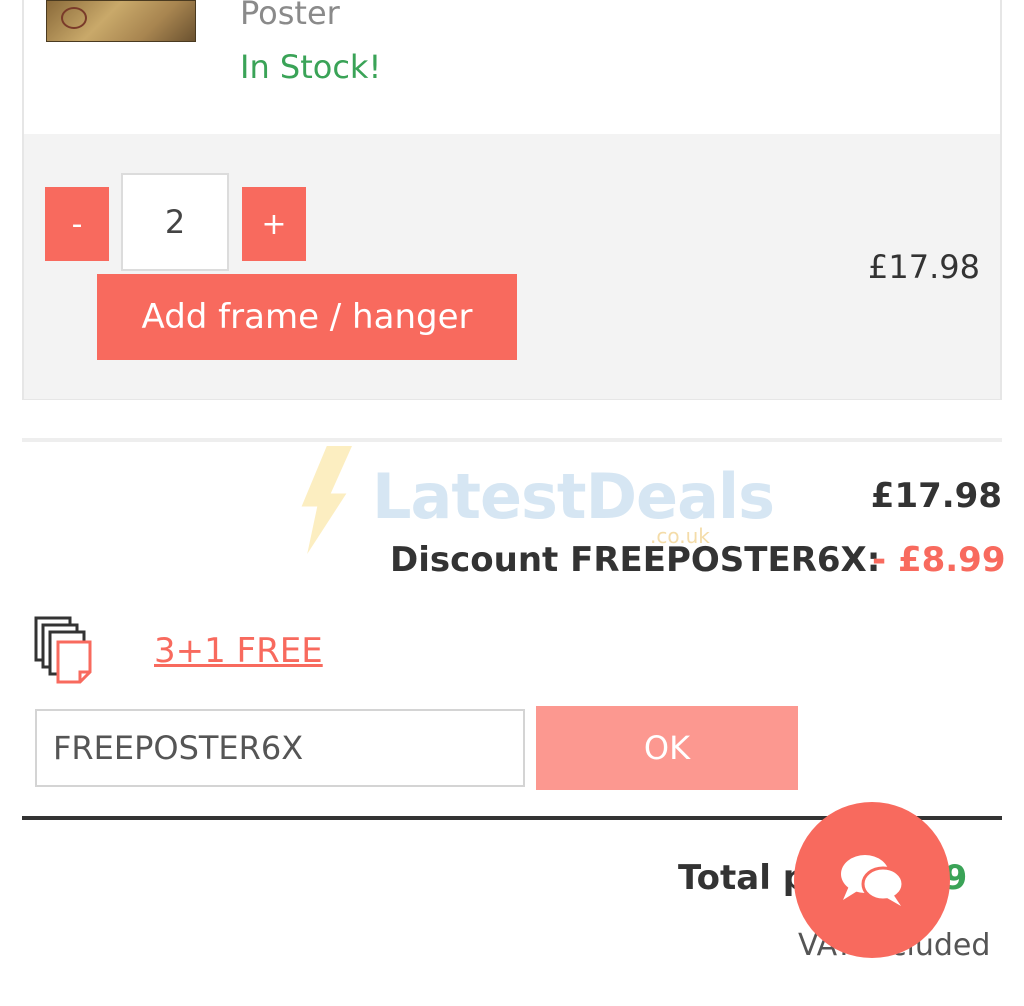  Describe the element at coordinates (290, 16) in the screenshot. I see `product-name: Poster` at that location.